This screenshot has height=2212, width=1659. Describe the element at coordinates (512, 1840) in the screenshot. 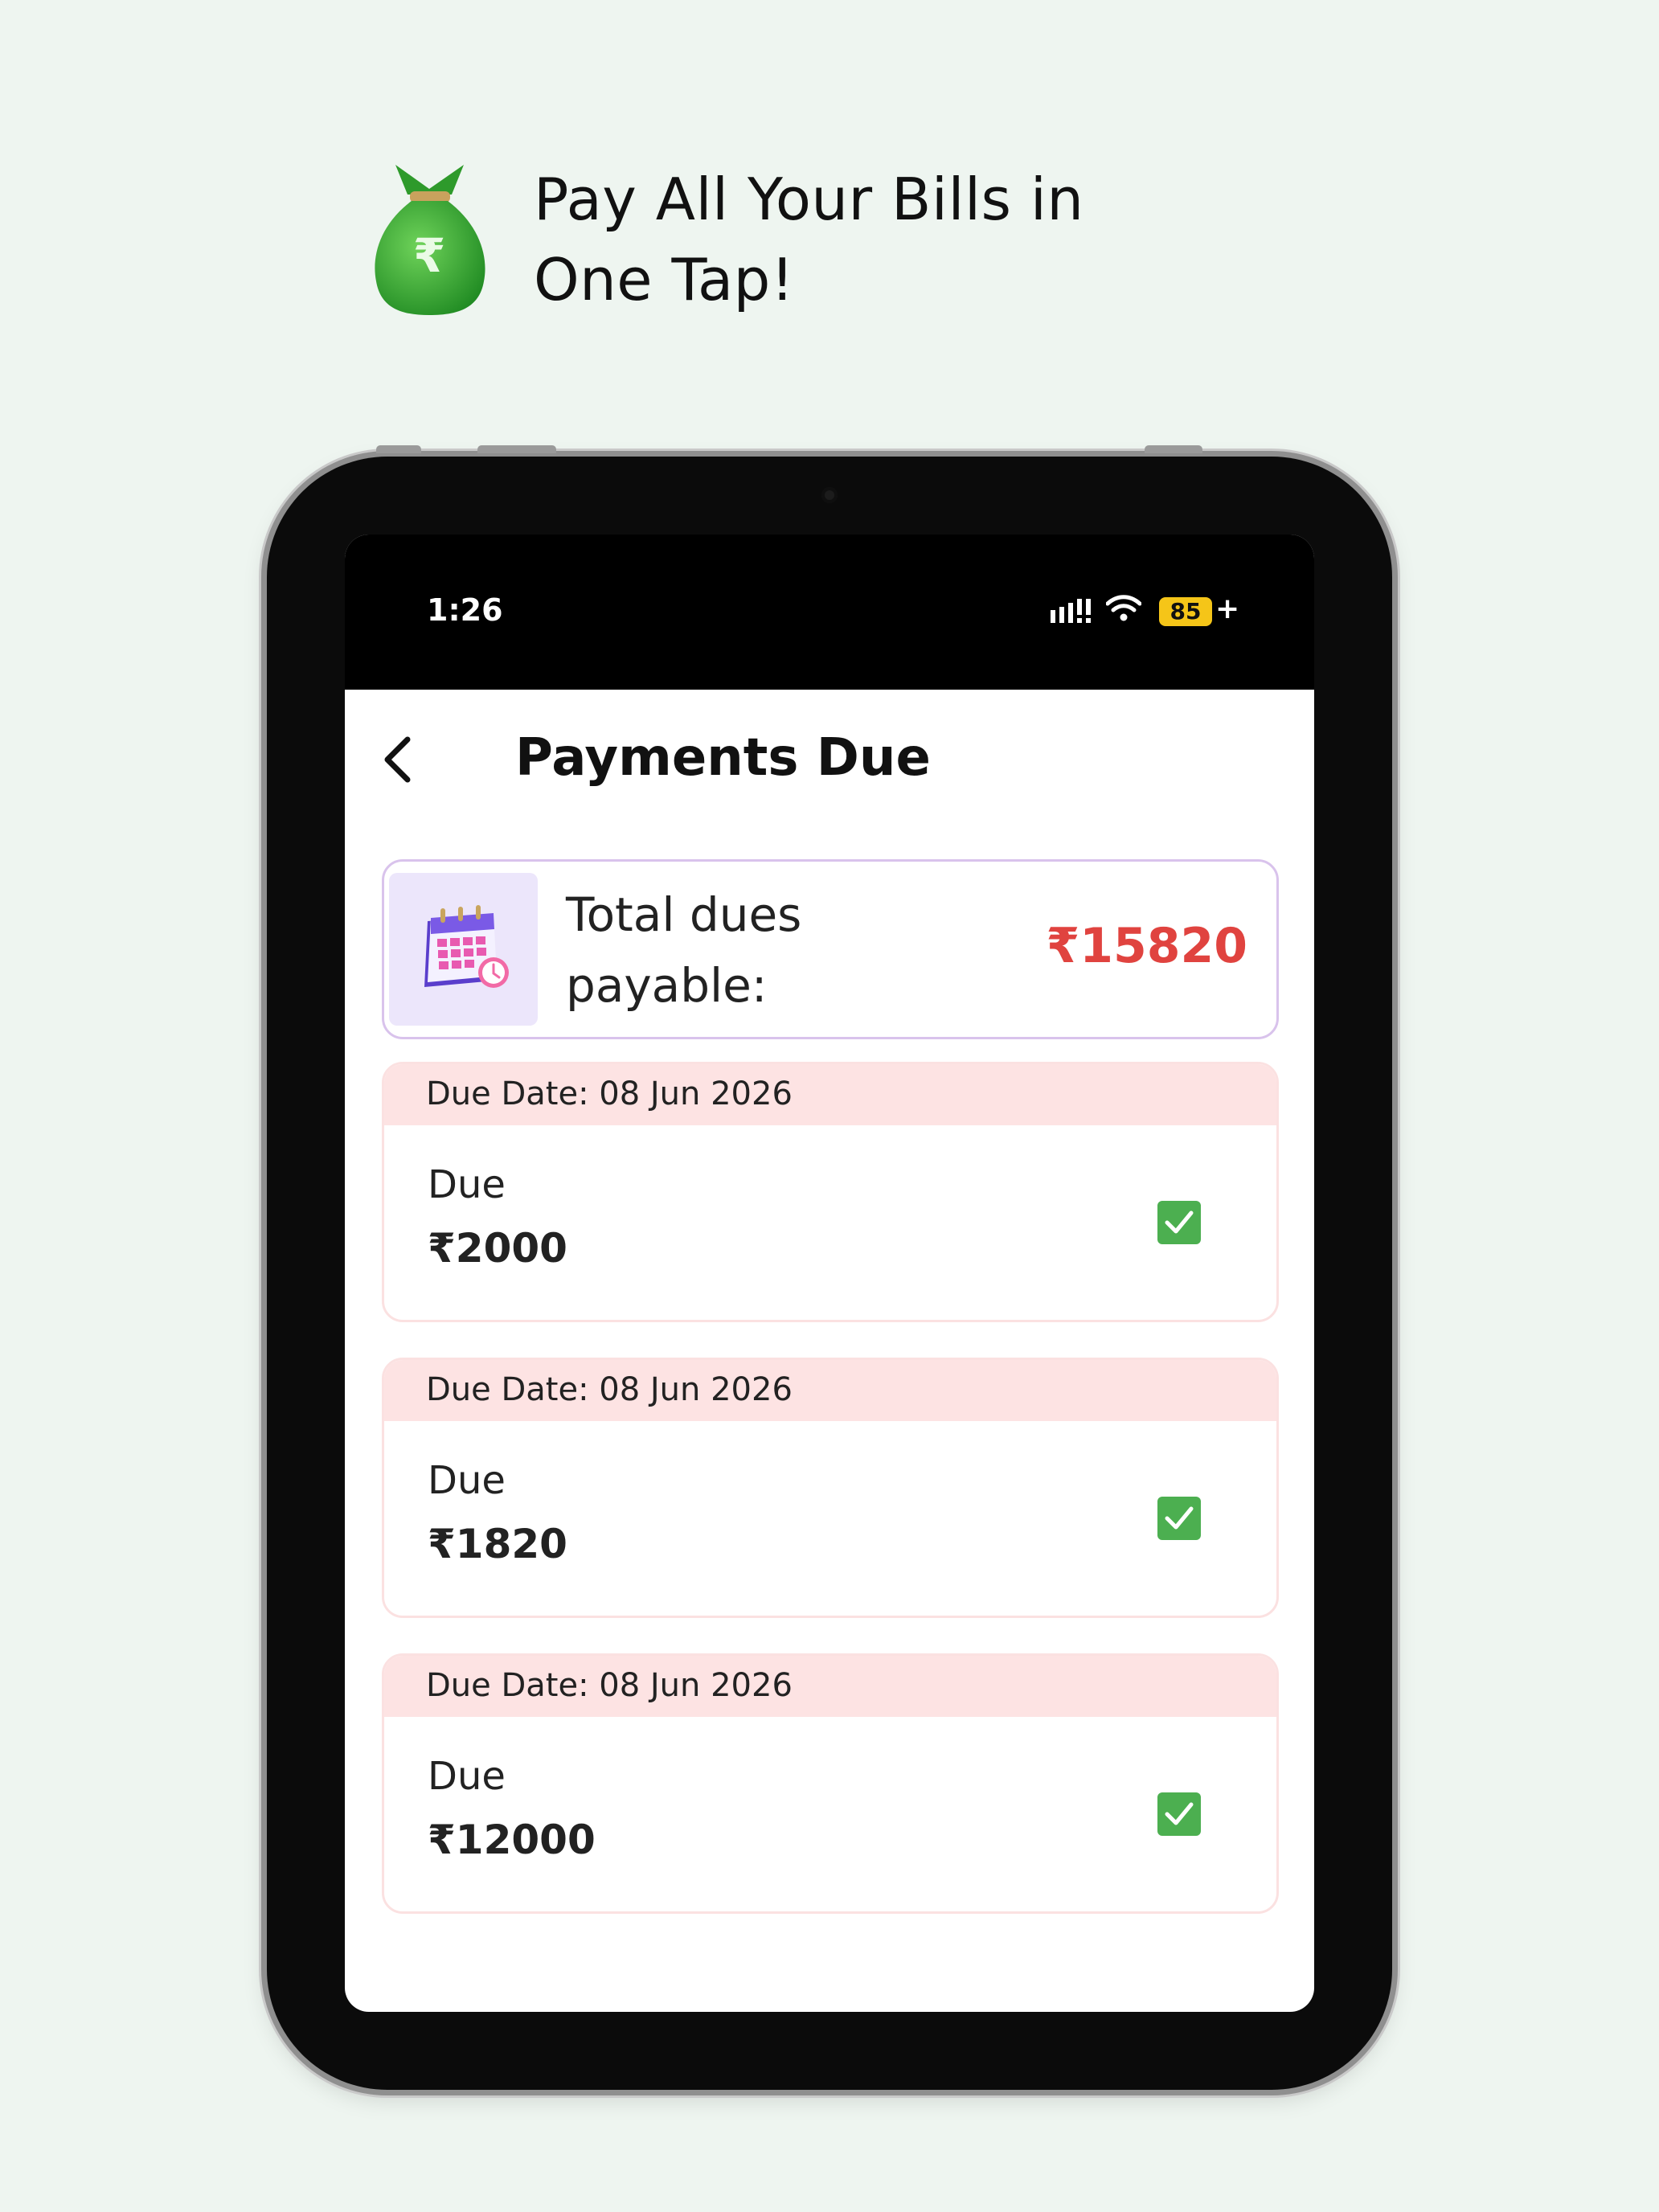

I see `due-amount: ₹12000` at that location.